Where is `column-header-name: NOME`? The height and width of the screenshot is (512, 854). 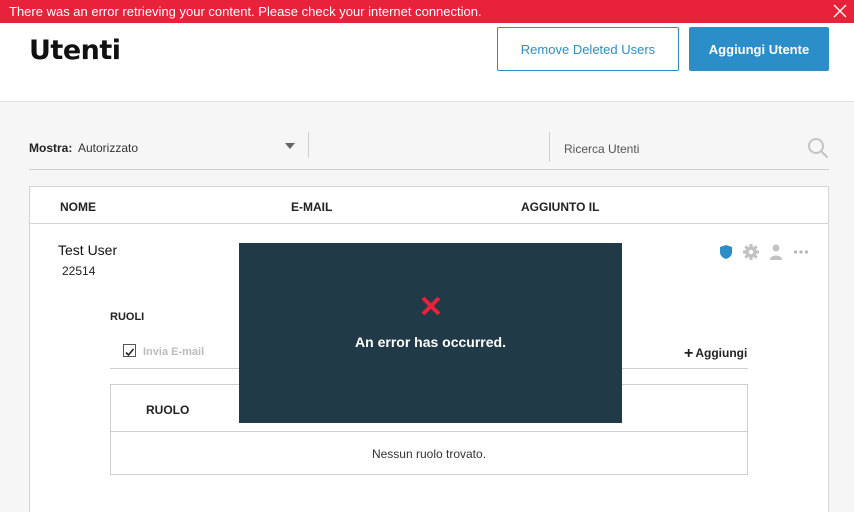 column-header-name: NOME is located at coordinates (78, 207).